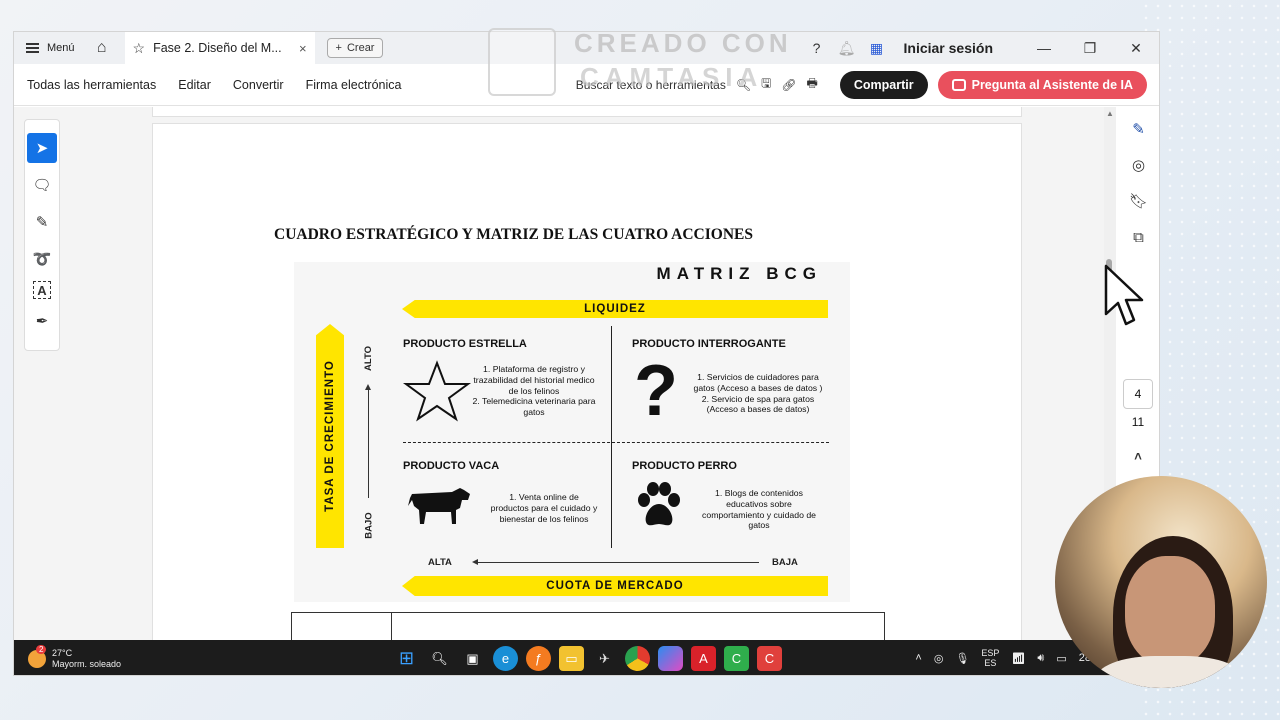 Image resolution: width=1280 pixels, height=720 pixels. Describe the element at coordinates (258, 85) in the screenshot. I see `convert-menu: Convertir` at that location.